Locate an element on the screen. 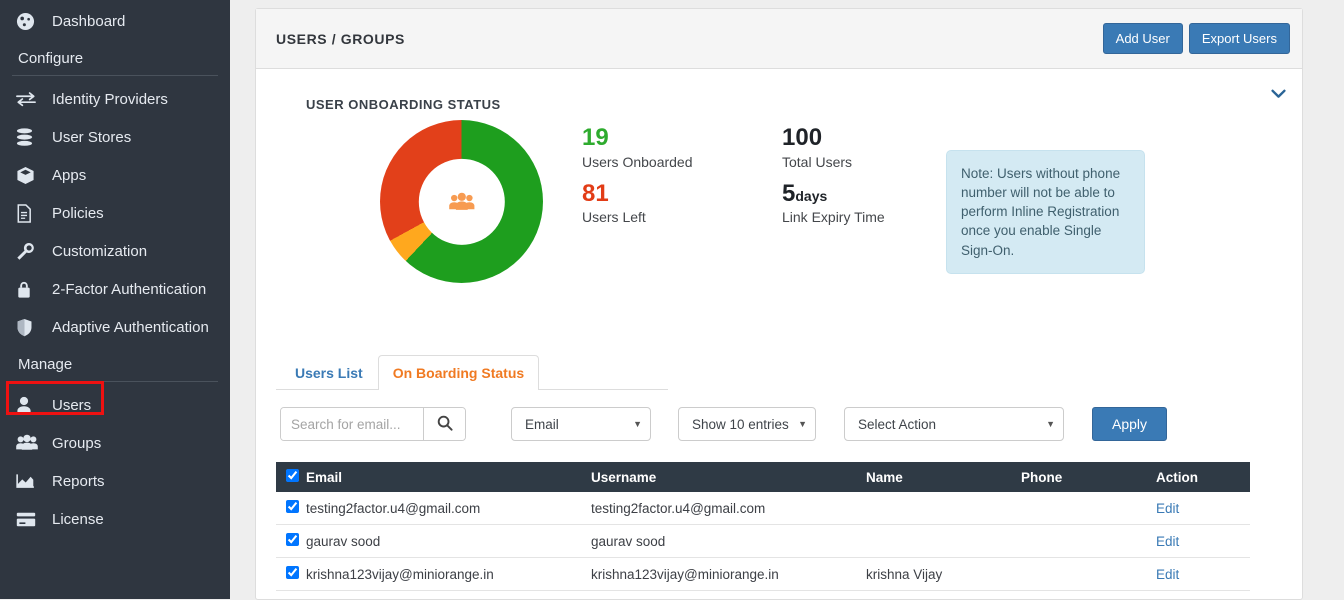 The height and width of the screenshot is (600, 1344). apply-button: Apply is located at coordinates (1130, 424).